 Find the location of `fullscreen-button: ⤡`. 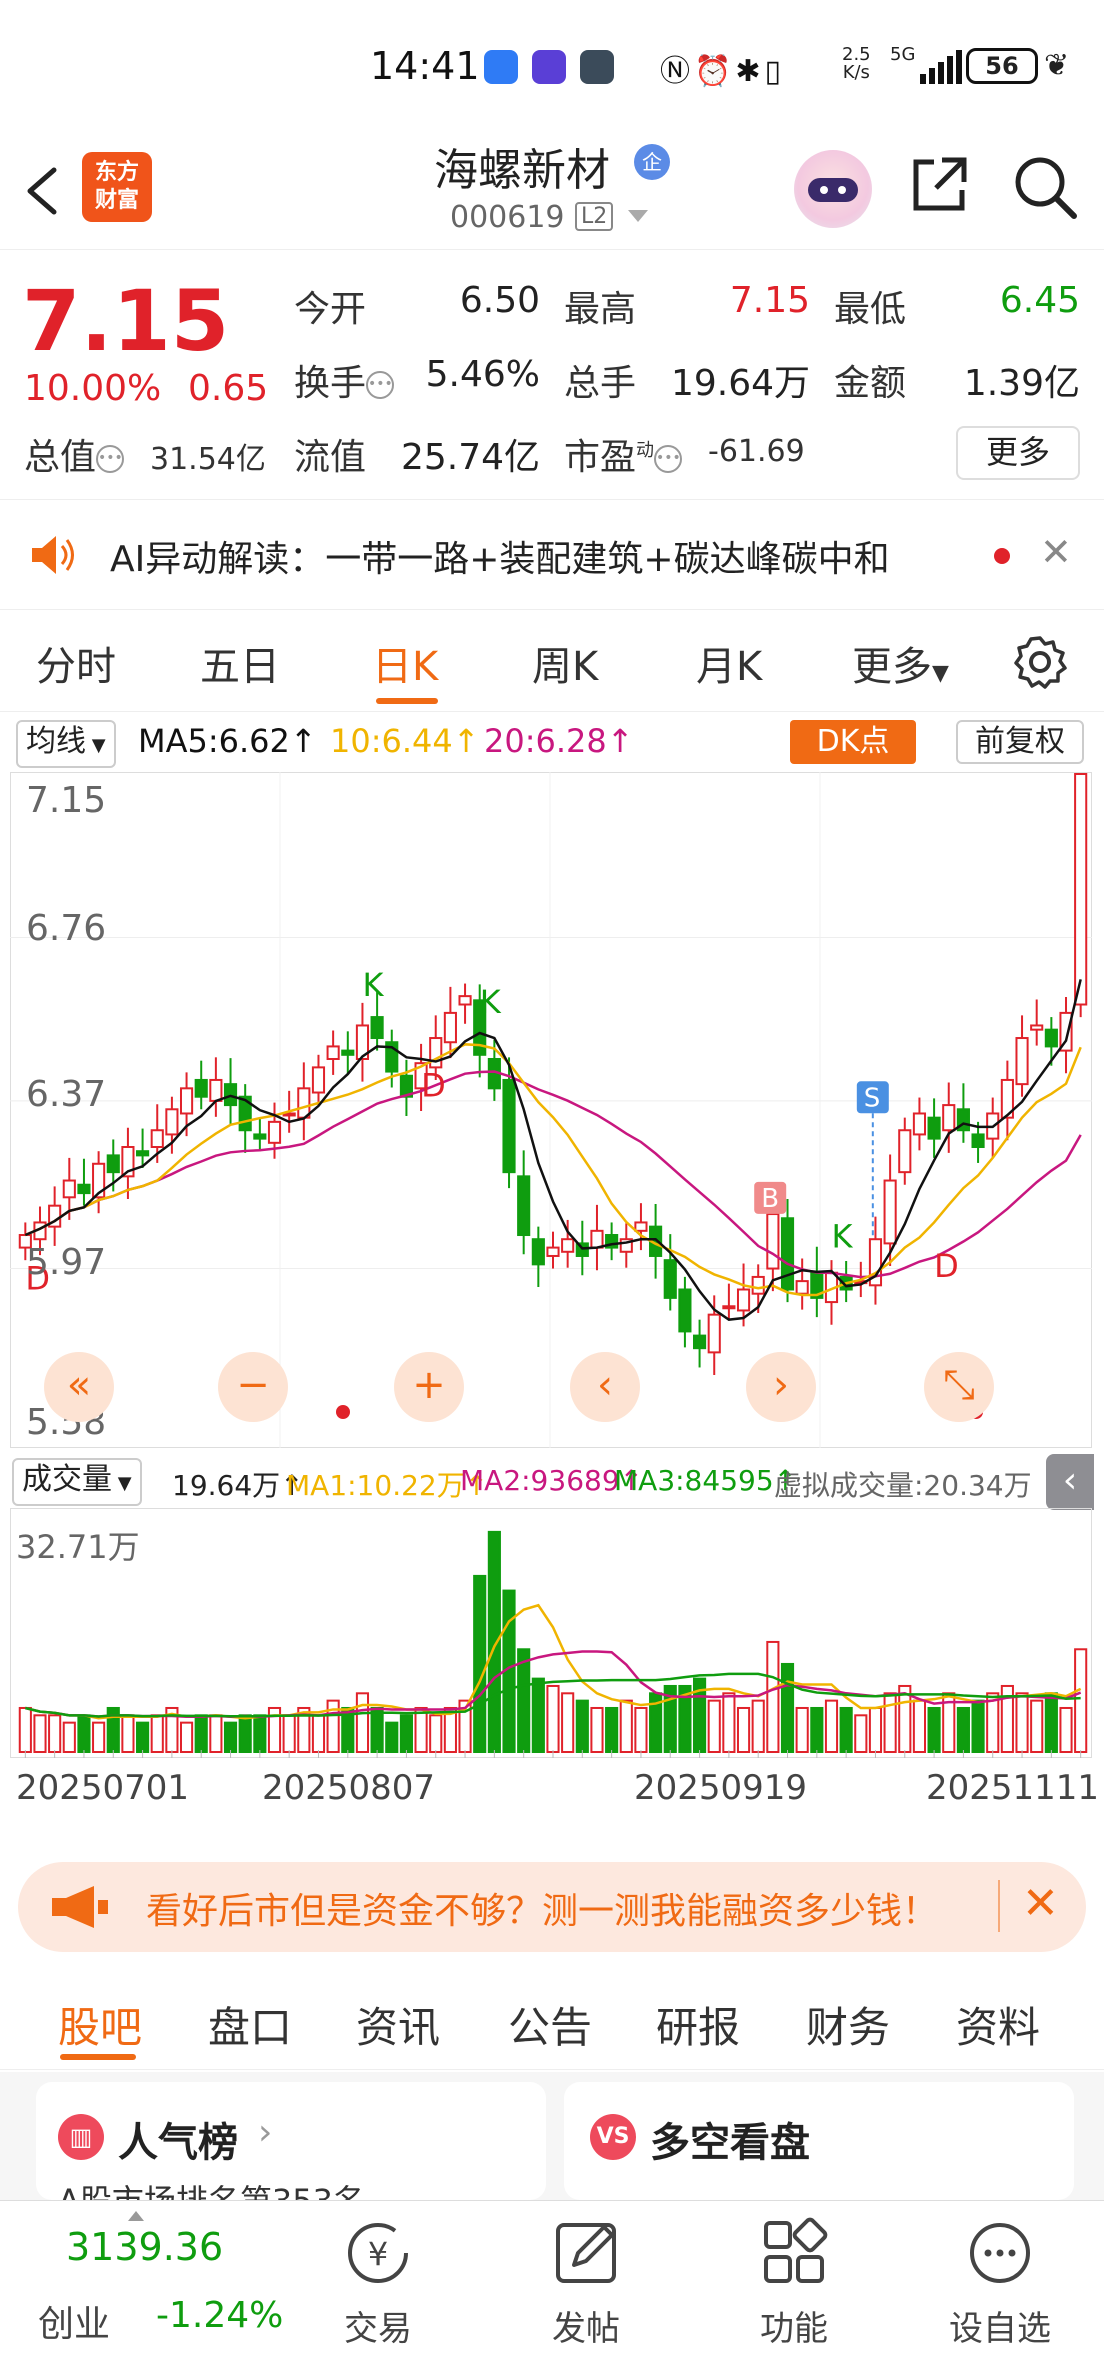

fullscreen-button: ⤡ is located at coordinates (959, 1387).